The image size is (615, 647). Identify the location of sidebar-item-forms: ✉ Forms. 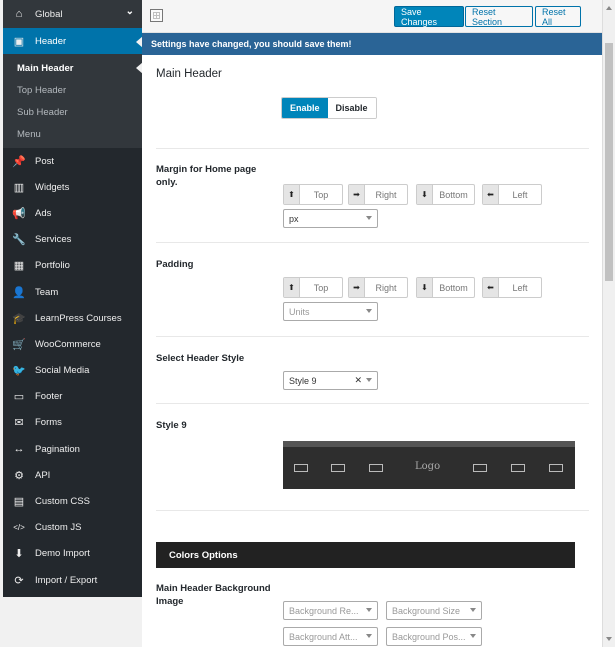
(72, 423).